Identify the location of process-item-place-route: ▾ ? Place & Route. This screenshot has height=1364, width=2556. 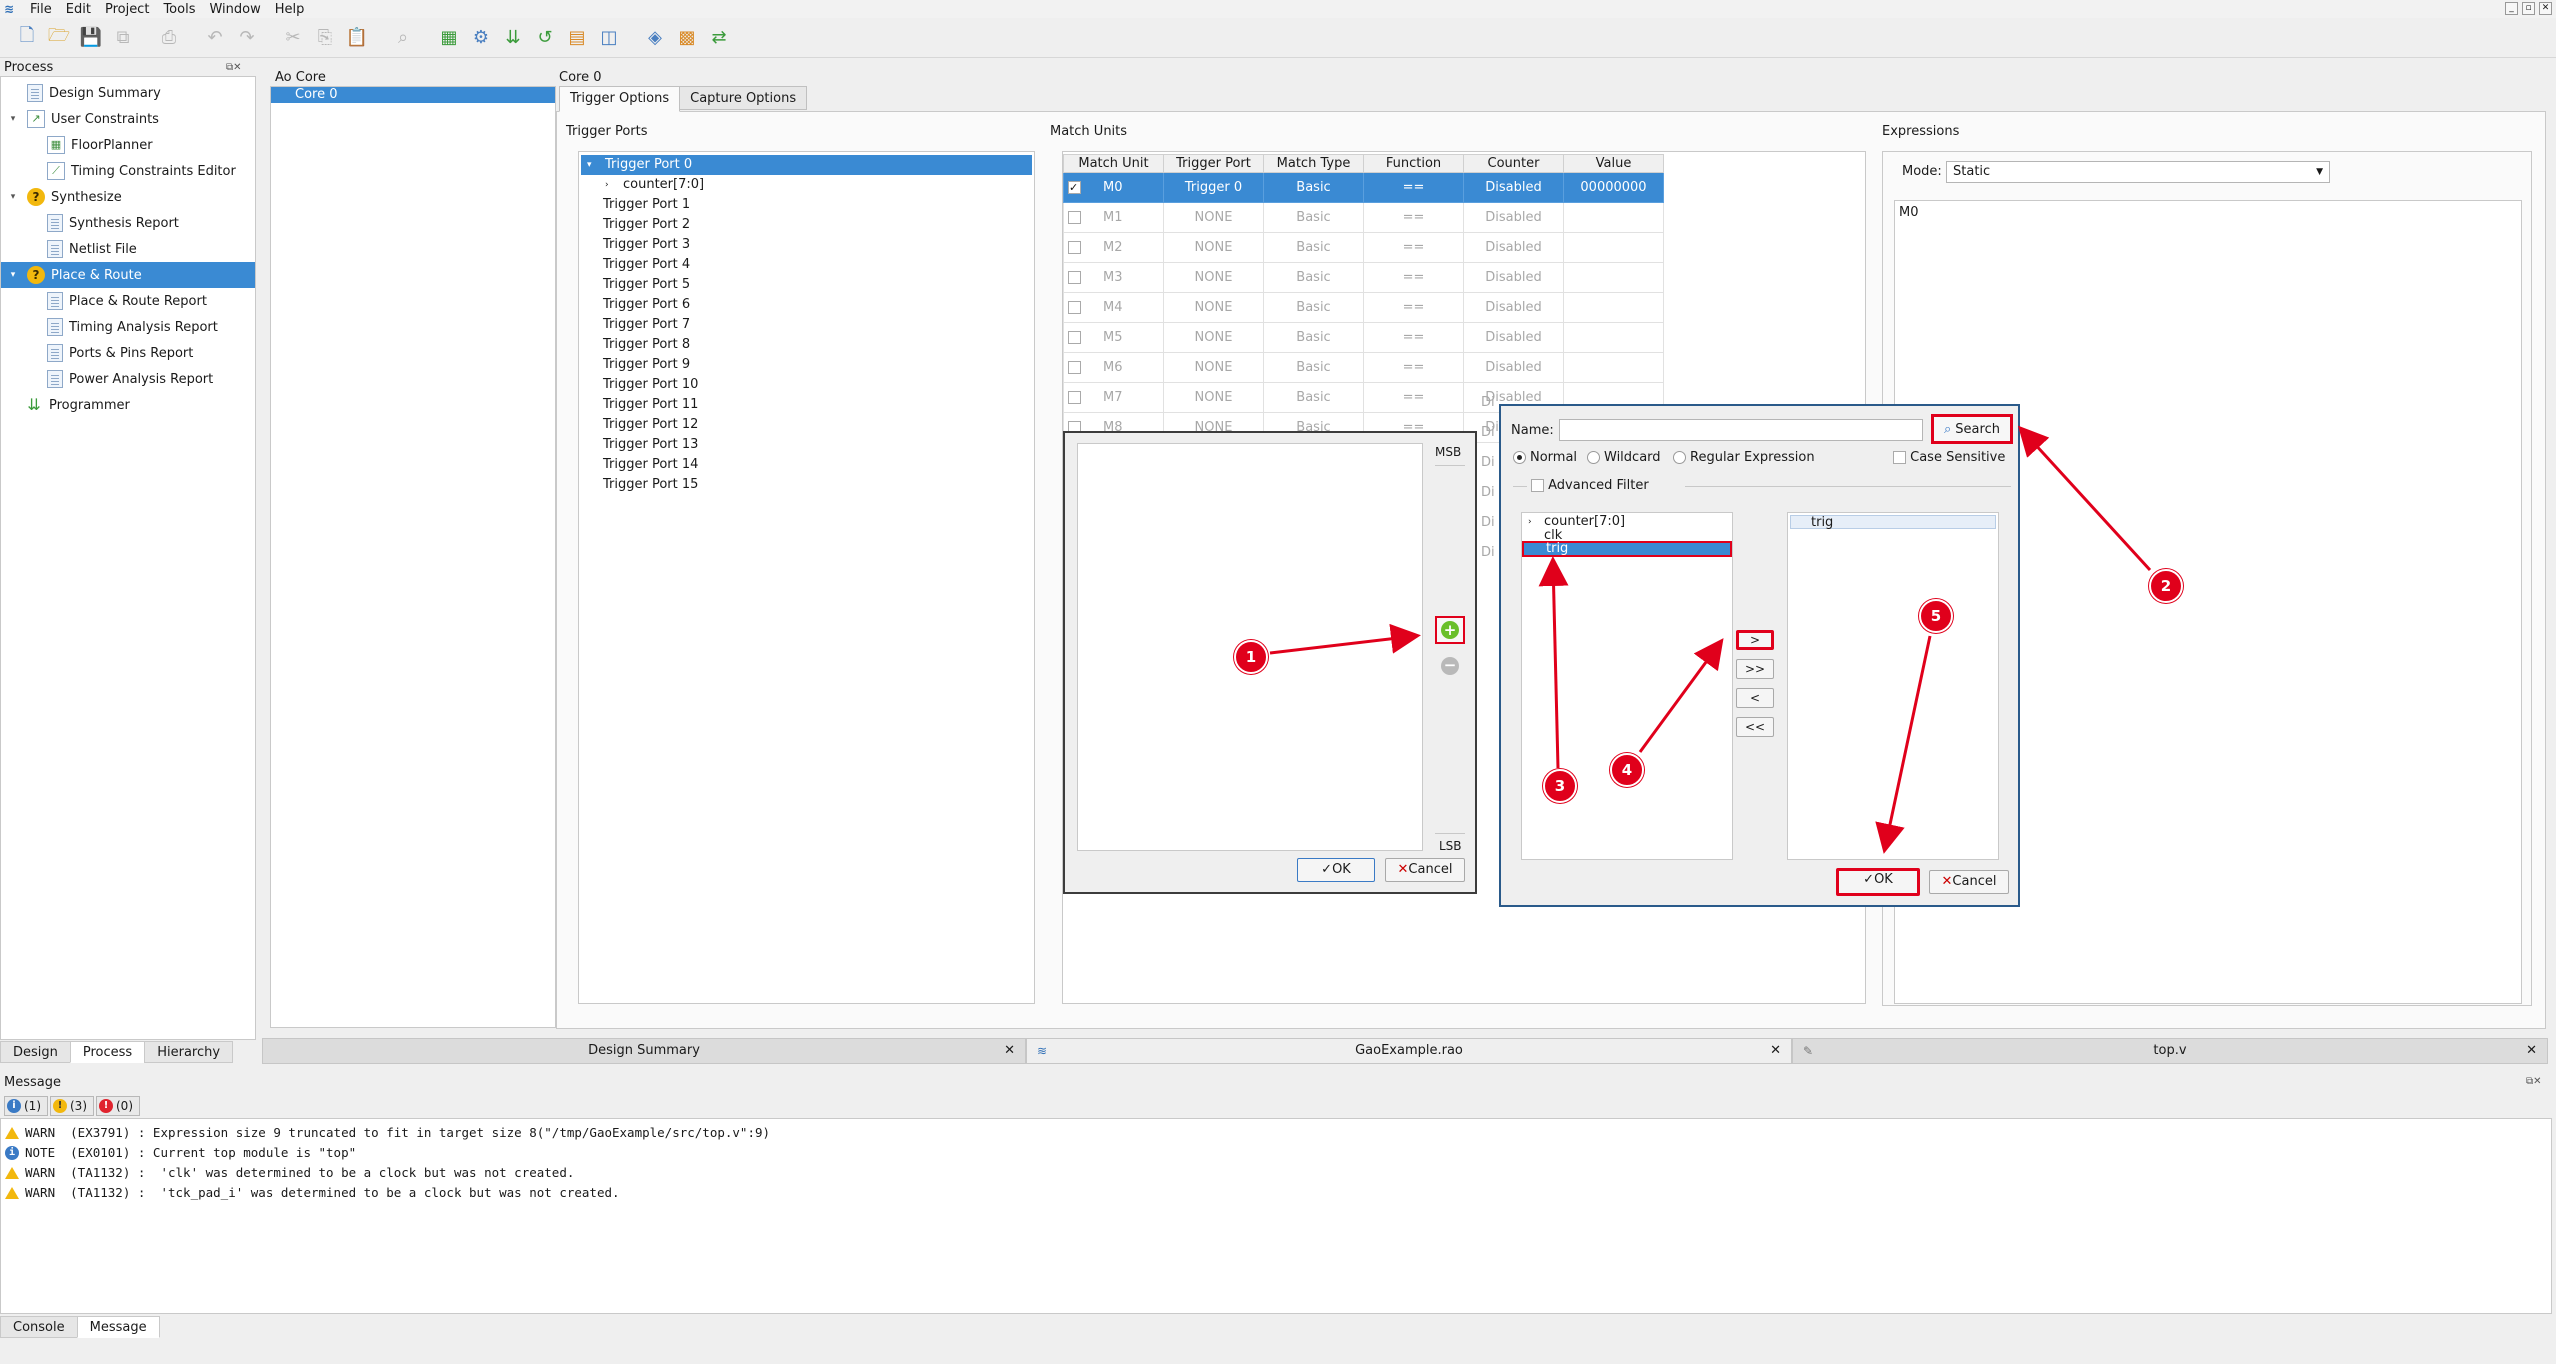
(128, 275).